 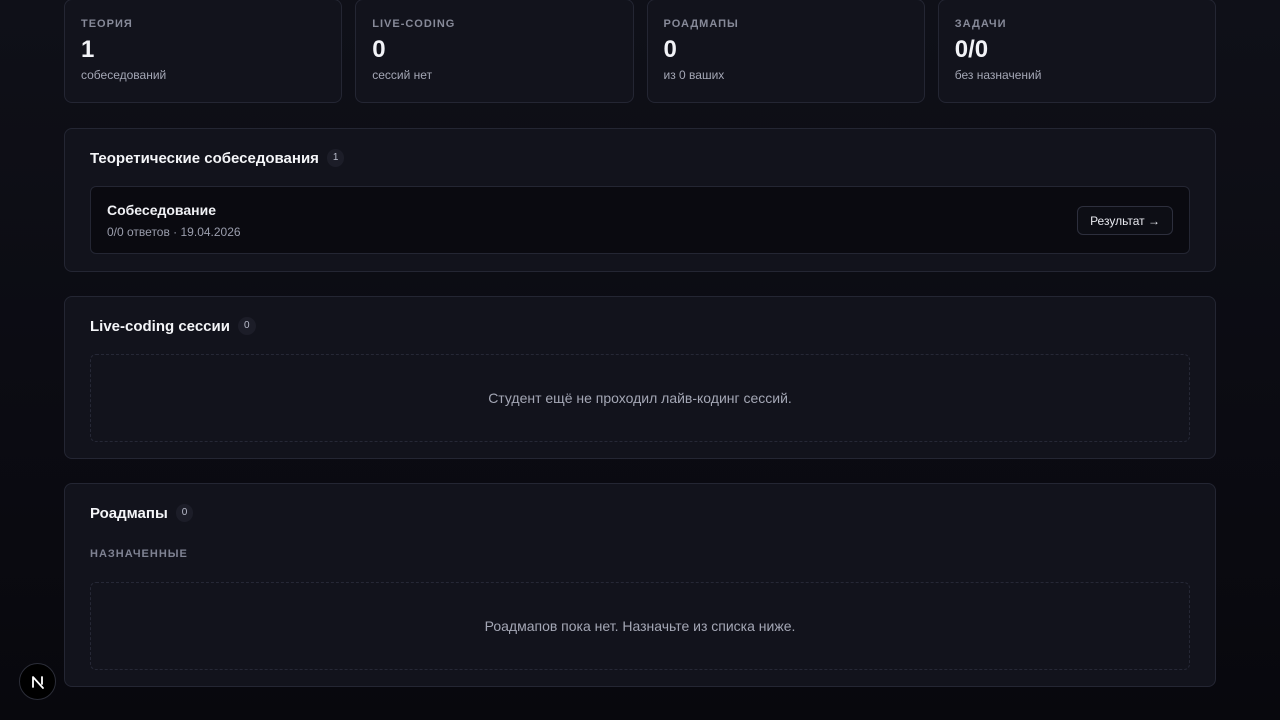 I want to click on nextjs-dev-indicator, so click(x=37, y=681).